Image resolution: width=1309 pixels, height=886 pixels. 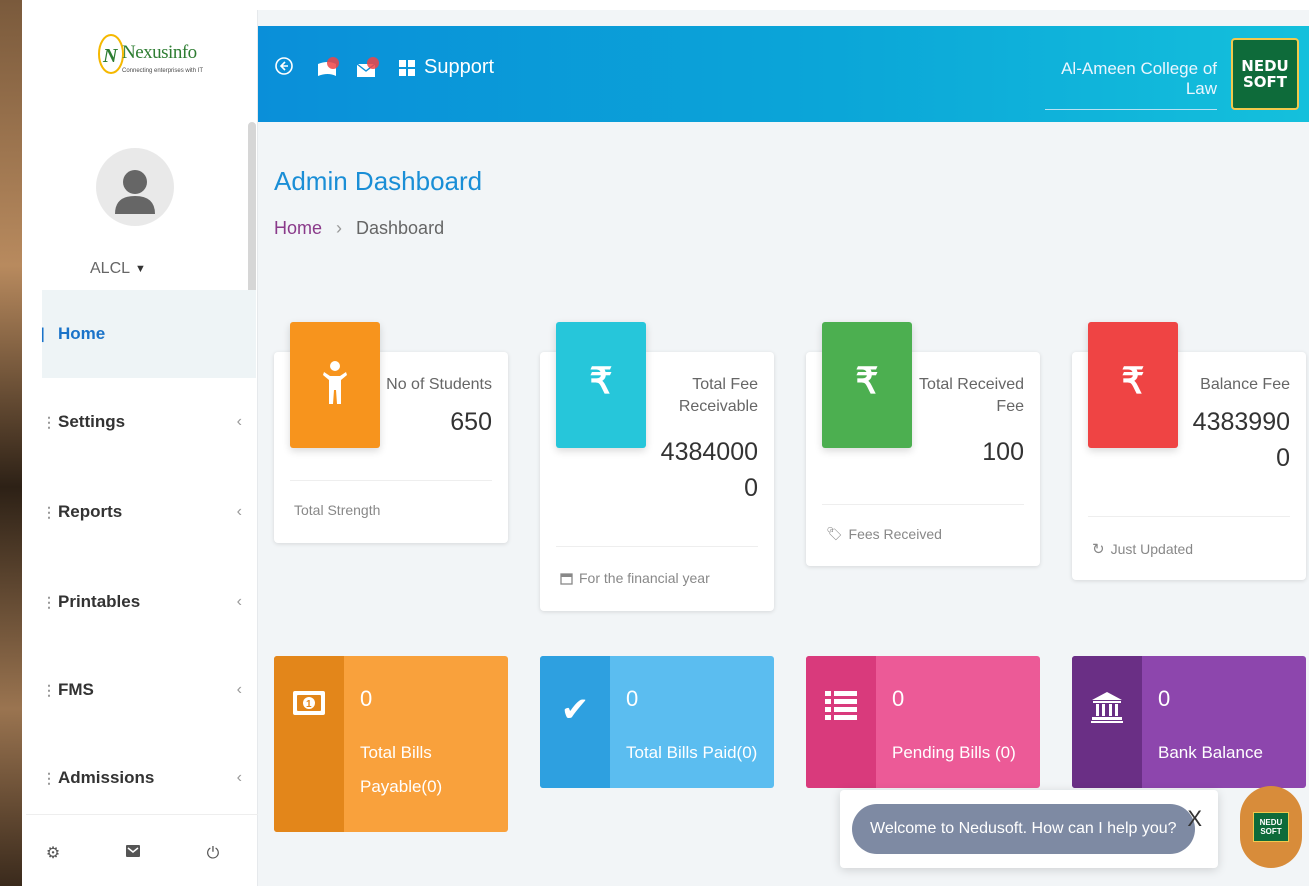 What do you see at coordinates (1098, 549) in the screenshot?
I see `refresh-icon: ↻` at bounding box center [1098, 549].